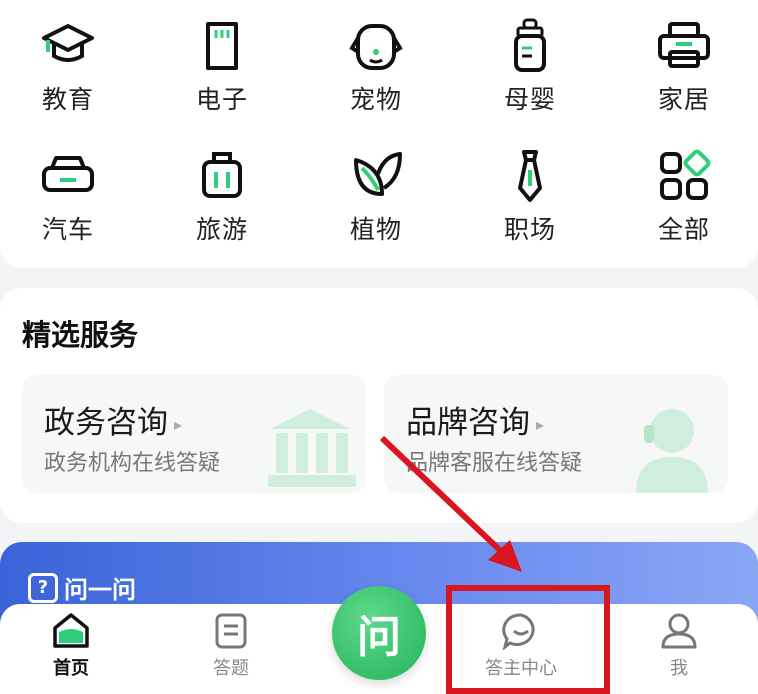  Describe the element at coordinates (222, 175) in the screenshot. I see `luggage-icon` at that location.